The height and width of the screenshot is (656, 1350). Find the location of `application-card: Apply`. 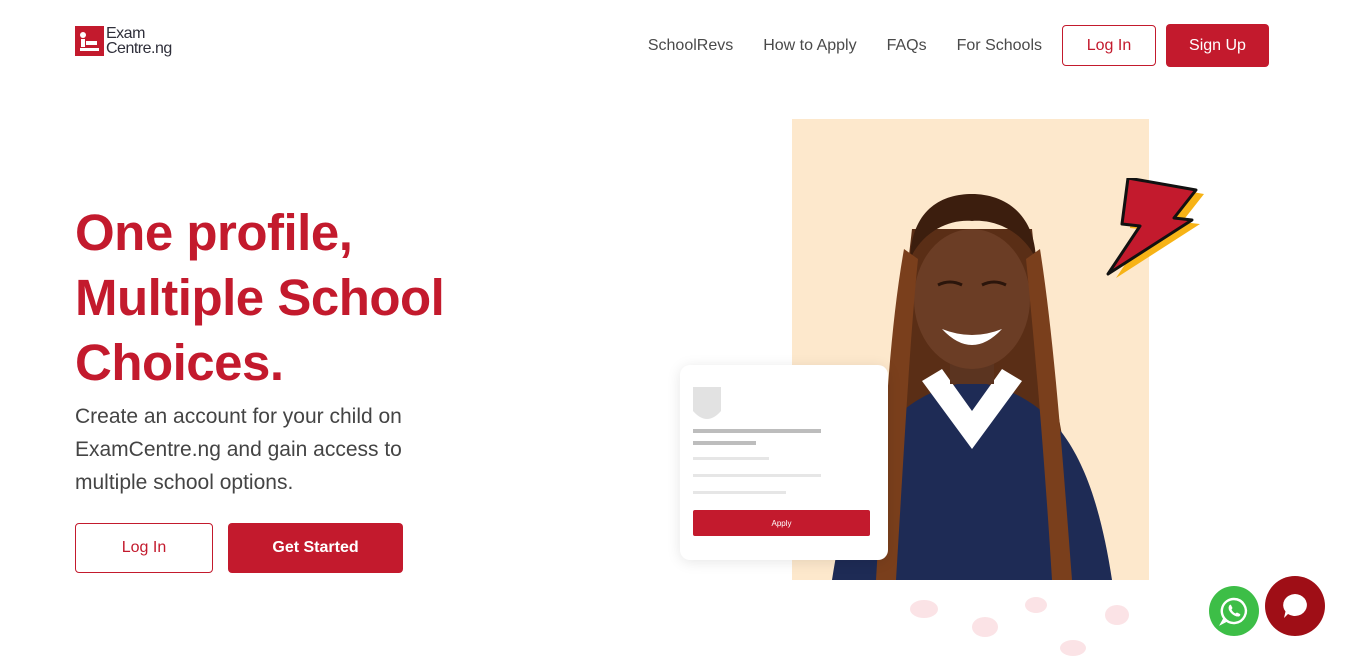

application-card: Apply is located at coordinates (784, 462).